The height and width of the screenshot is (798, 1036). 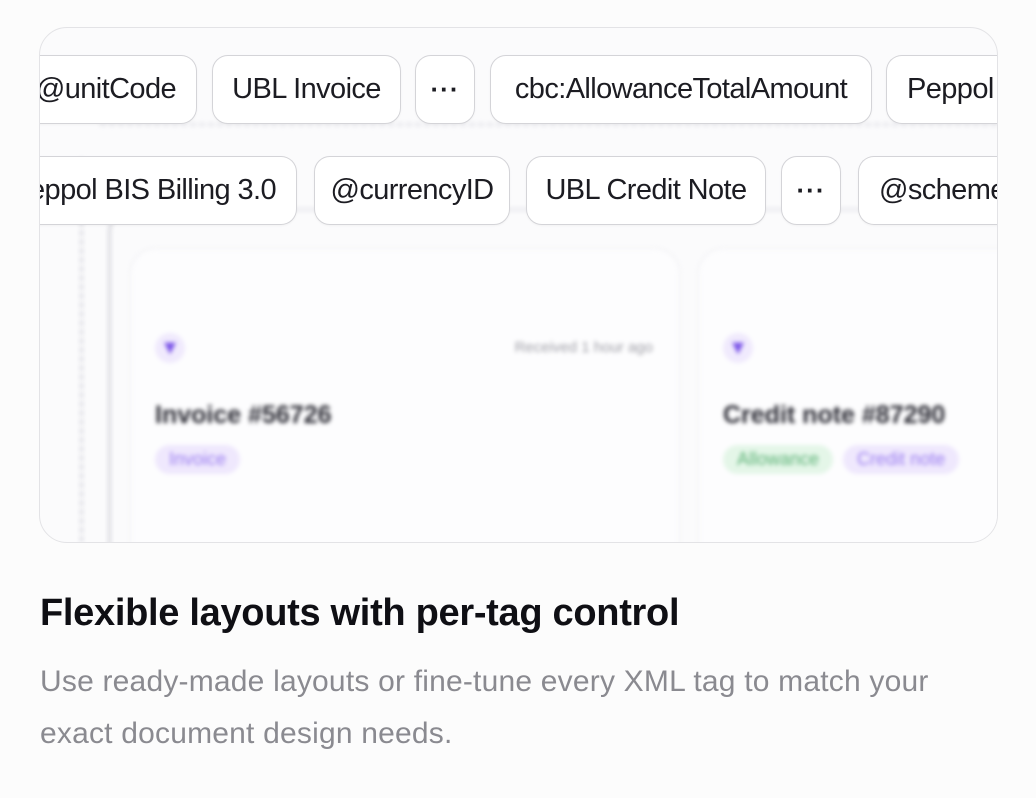 I want to click on tag-chip: UBL Invoice, so click(x=306, y=89).